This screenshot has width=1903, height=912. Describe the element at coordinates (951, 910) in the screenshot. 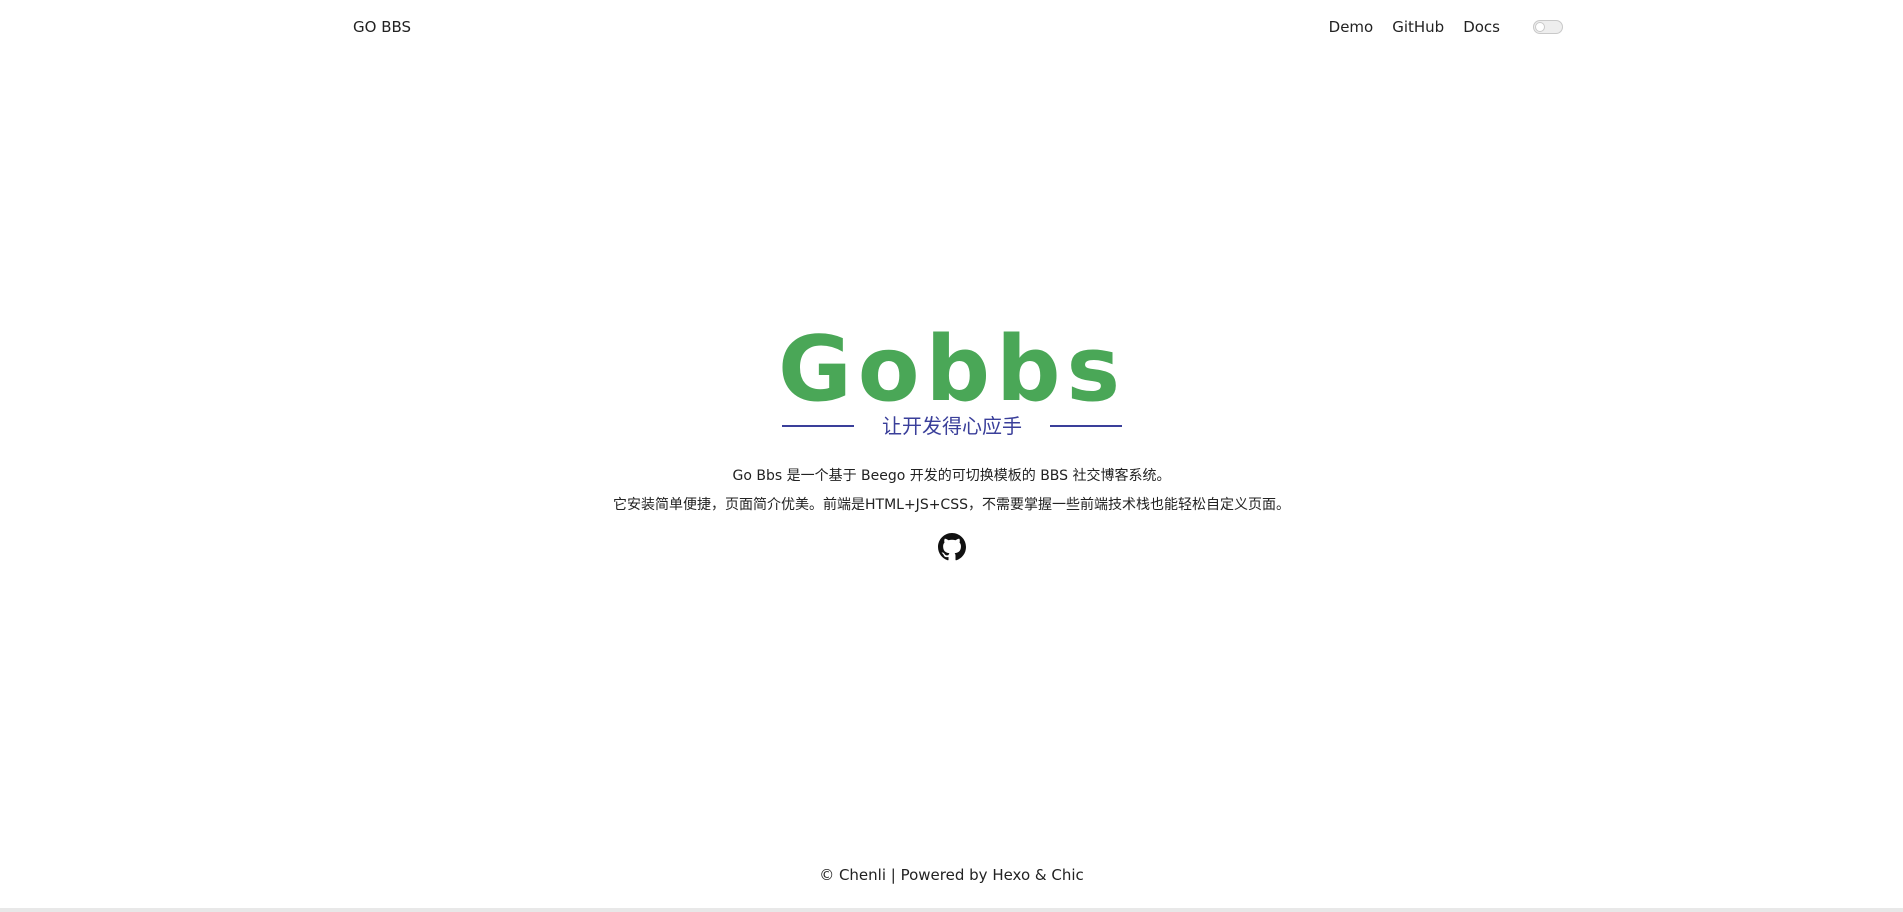

I see `bottom-scrollbar` at that location.